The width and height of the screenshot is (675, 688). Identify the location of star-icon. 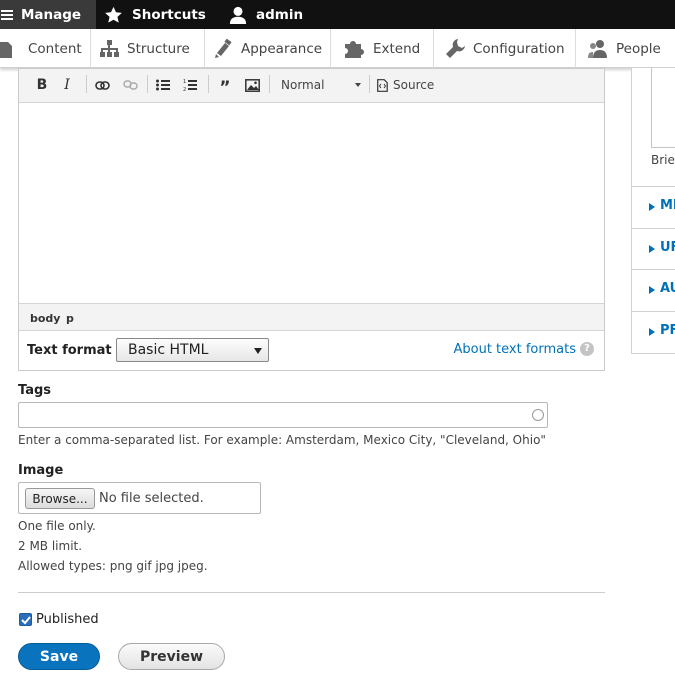
(113, 14).